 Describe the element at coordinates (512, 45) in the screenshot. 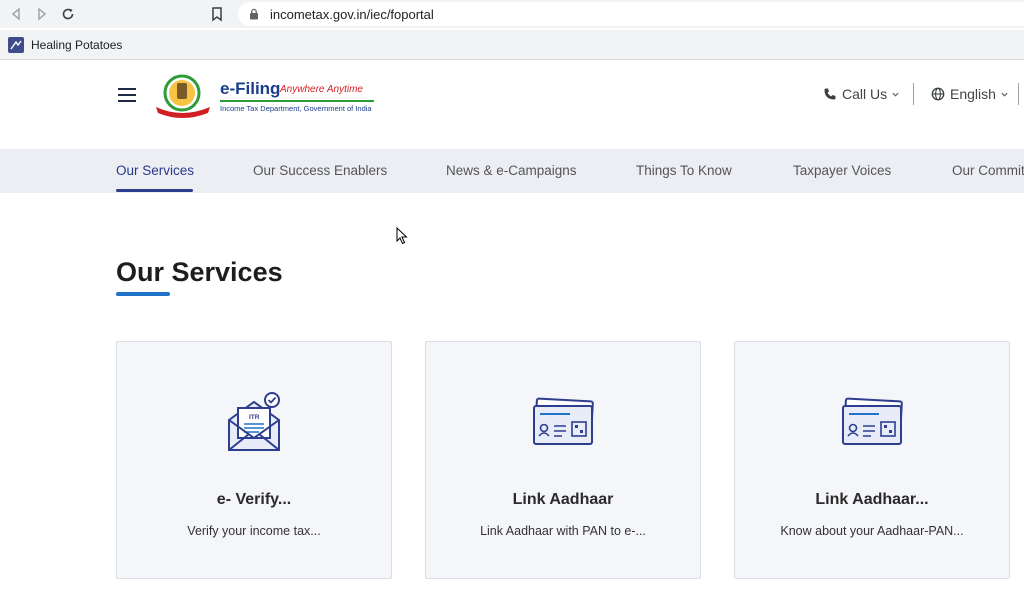

I see `bookmarks-bar: Healing Potatoes` at that location.